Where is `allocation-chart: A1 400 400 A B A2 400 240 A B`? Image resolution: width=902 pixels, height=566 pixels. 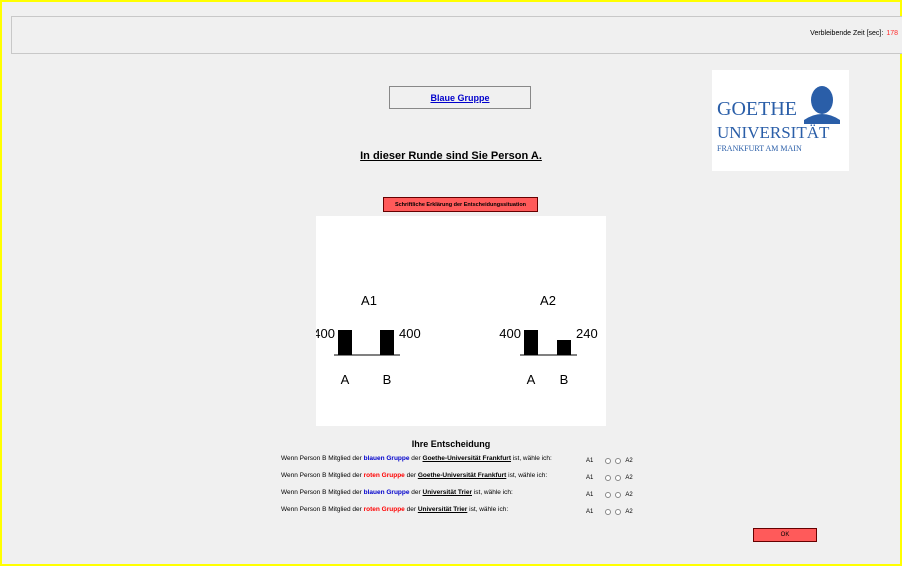
allocation-chart: A1 400 400 A B A2 400 240 A B is located at coordinates (461, 321).